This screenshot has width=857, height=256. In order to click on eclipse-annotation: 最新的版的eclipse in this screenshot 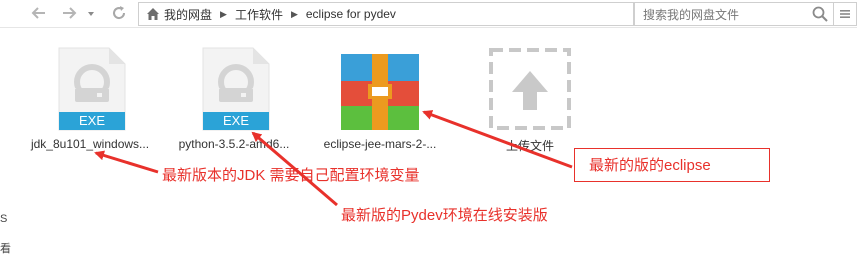, I will do `click(672, 165)`.